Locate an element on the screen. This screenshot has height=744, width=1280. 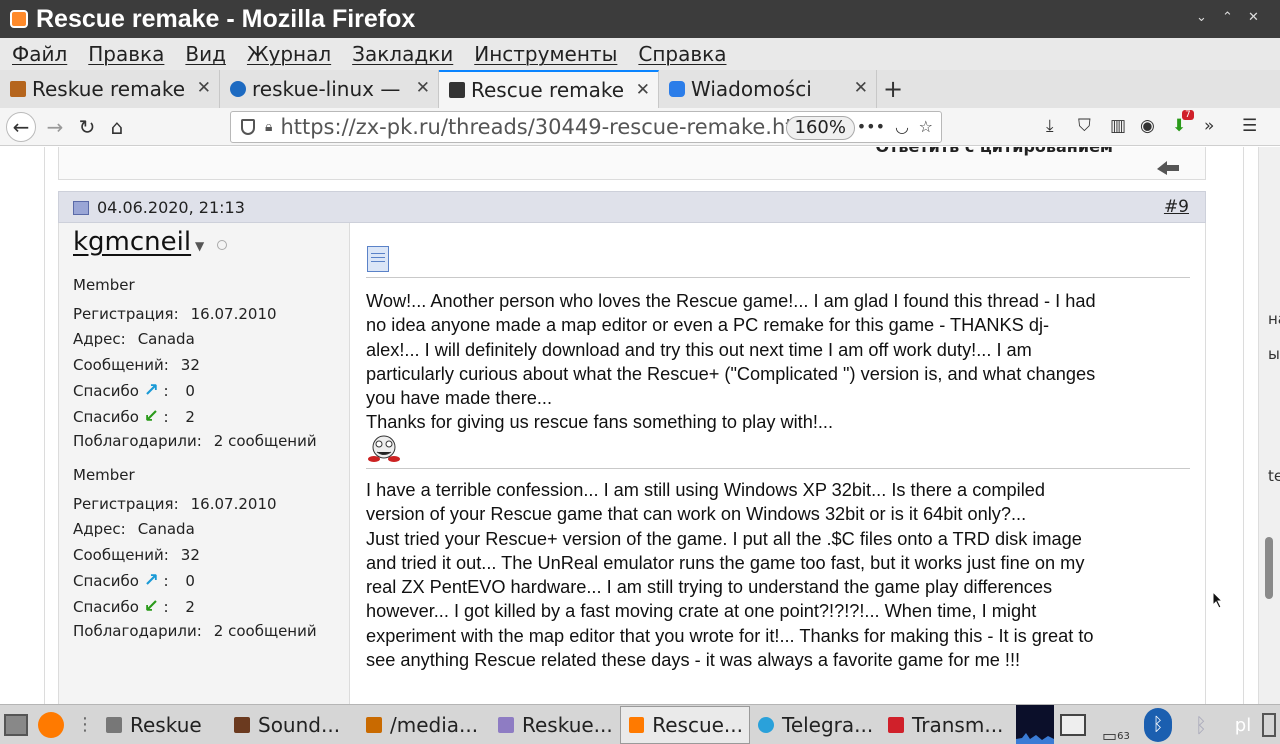
tab-label: Wiadomości is located at coordinates (751, 89).